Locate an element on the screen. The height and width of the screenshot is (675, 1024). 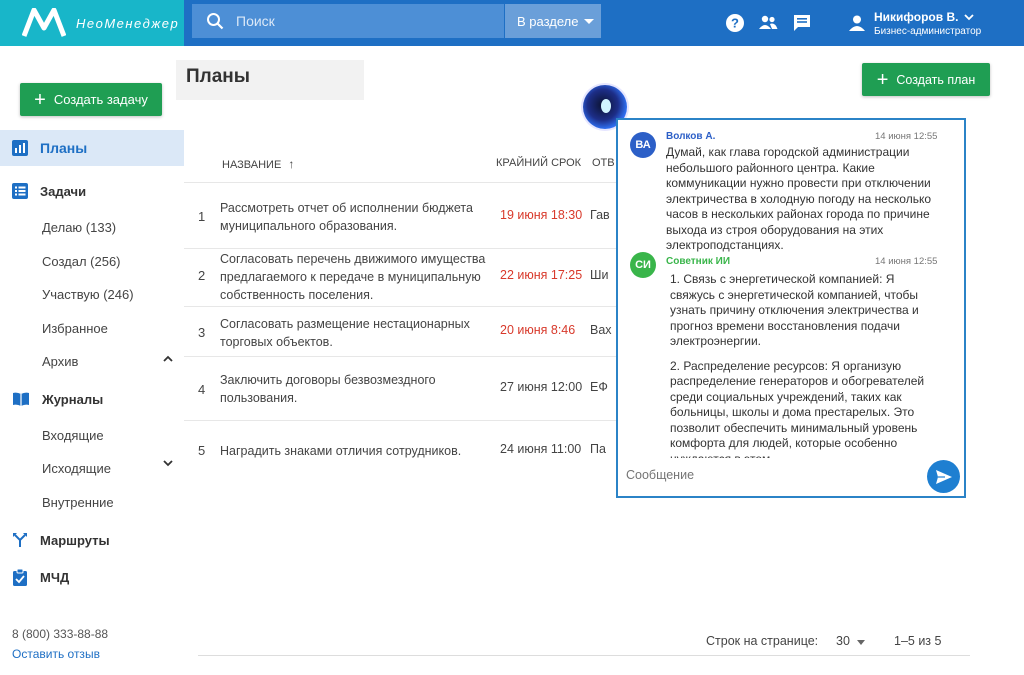
create-plan-label: Создать план is located at coordinates (936, 79).